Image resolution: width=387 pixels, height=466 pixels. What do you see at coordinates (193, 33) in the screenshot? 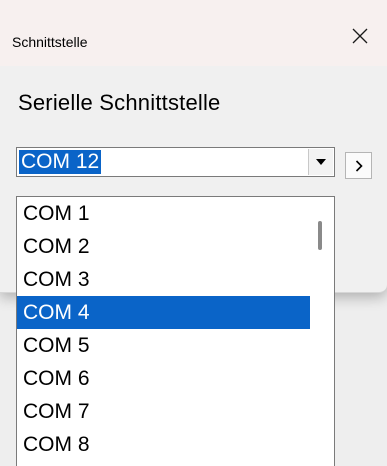
I see `title-bar: Schnittstelle` at bounding box center [193, 33].